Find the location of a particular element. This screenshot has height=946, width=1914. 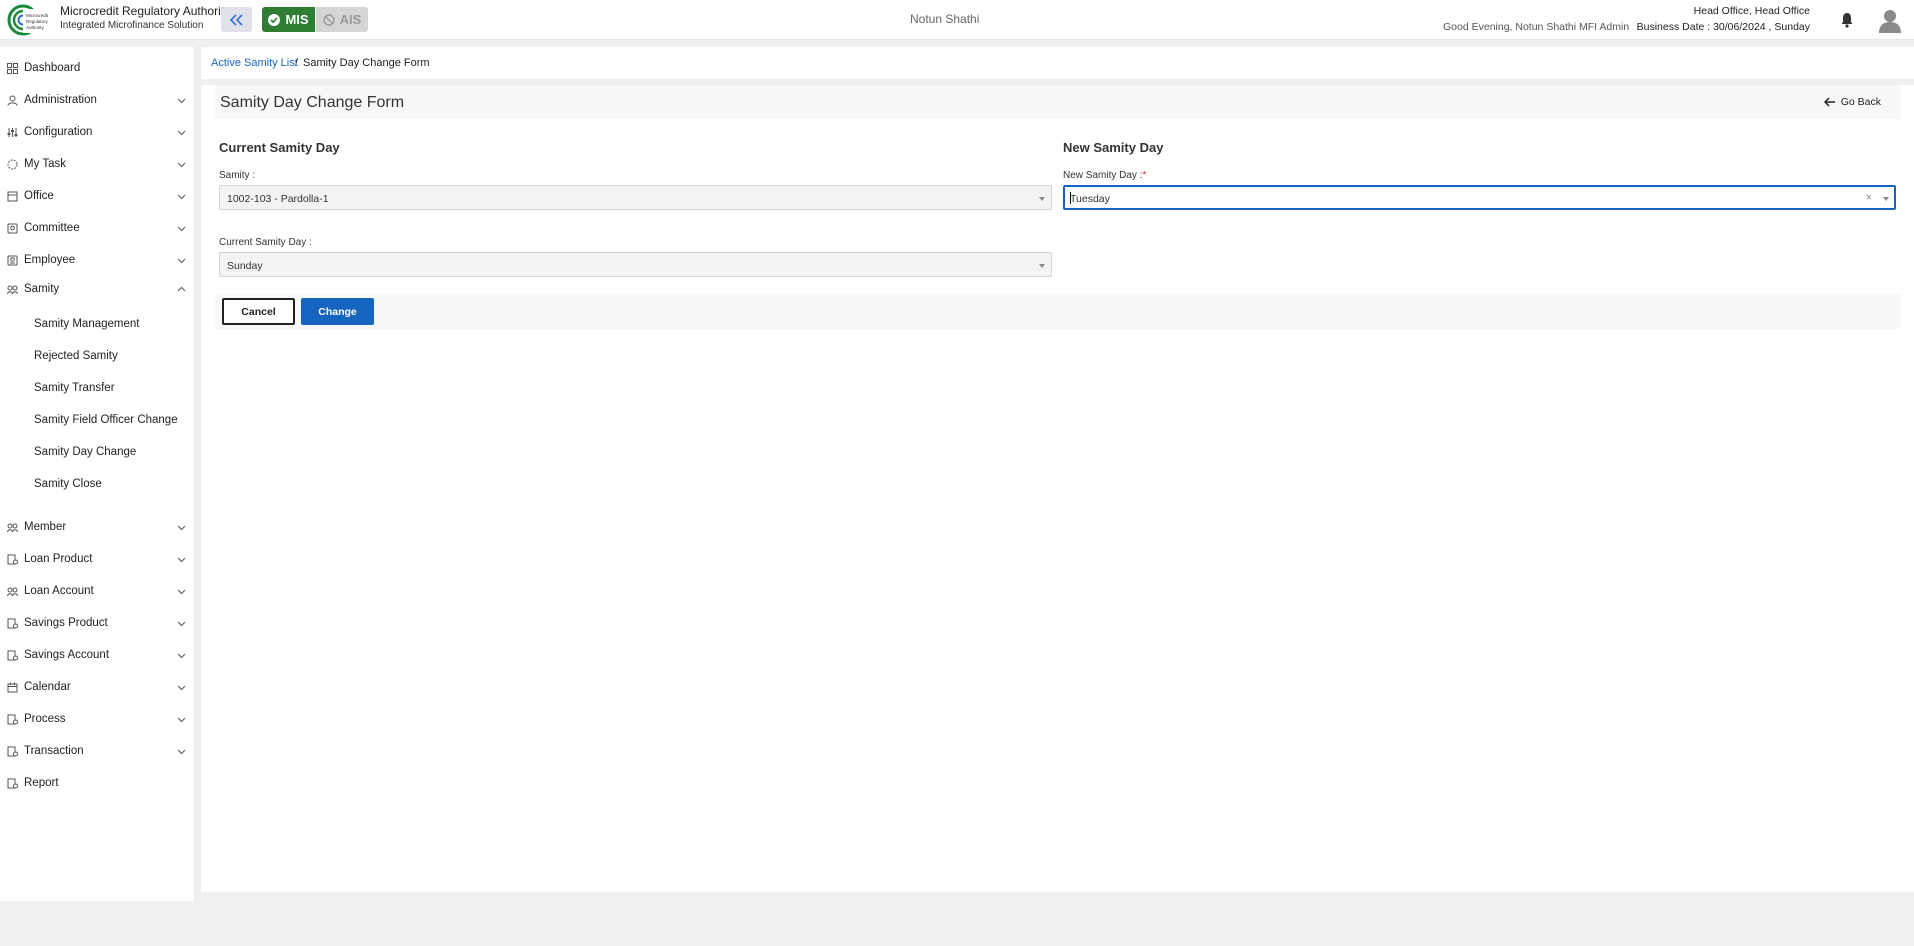

organization-name: Notun Shathi is located at coordinates (945, 19).